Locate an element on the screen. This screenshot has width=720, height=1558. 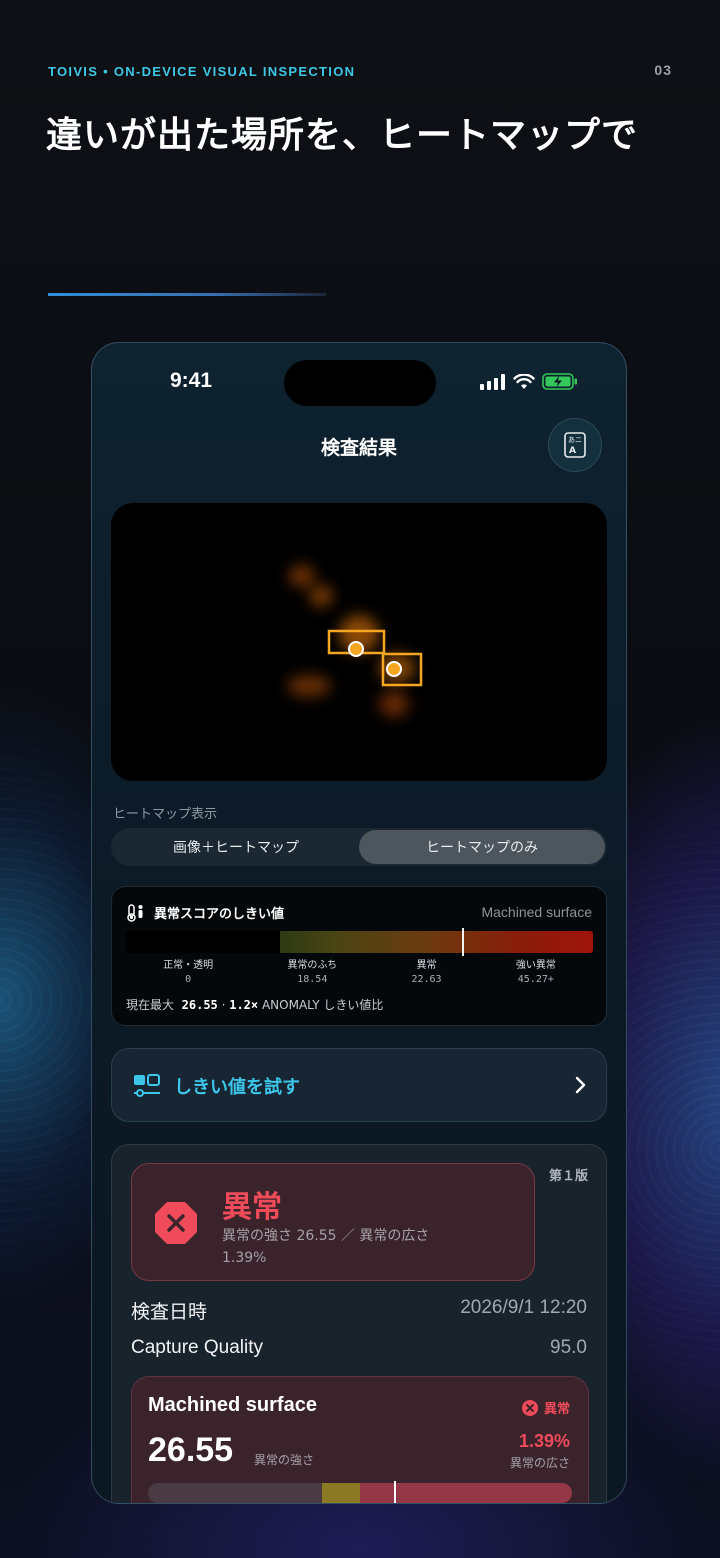
heatmap-toggle-label: ヒートマップ表示 is located at coordinates (165, 814).